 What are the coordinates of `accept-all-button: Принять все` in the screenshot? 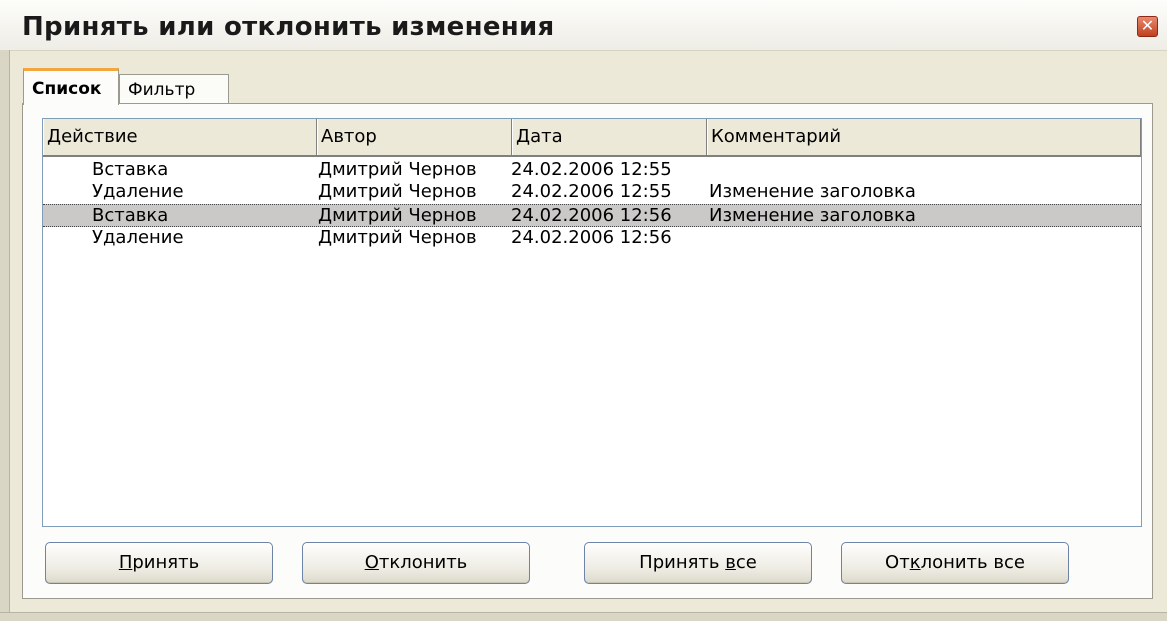 It's located at (698, 563).